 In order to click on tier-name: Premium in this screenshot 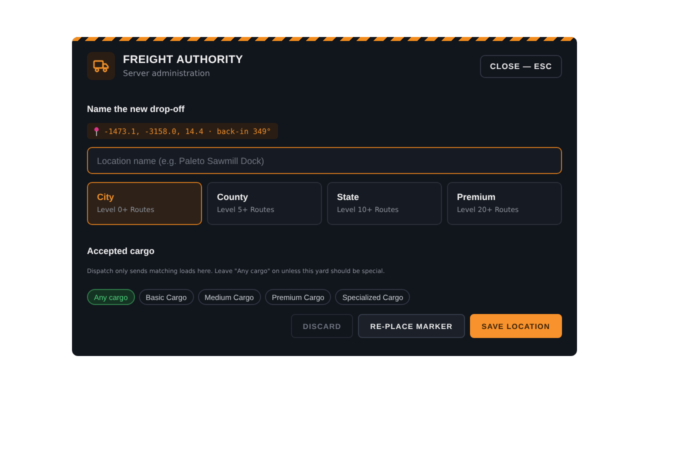, I will do `click(477, 197)`.